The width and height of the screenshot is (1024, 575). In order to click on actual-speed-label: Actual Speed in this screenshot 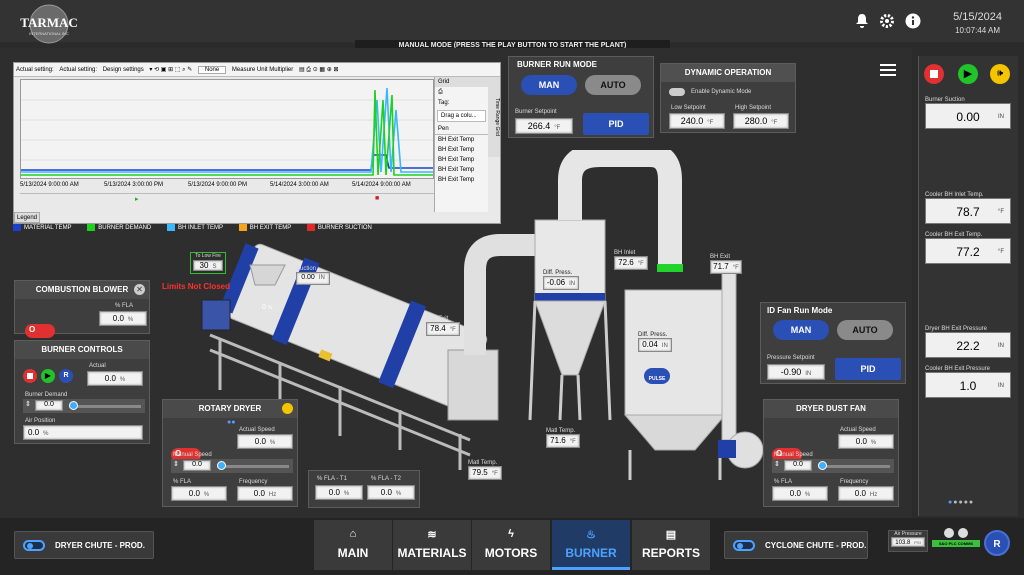, I will do `click(858, 430)`.